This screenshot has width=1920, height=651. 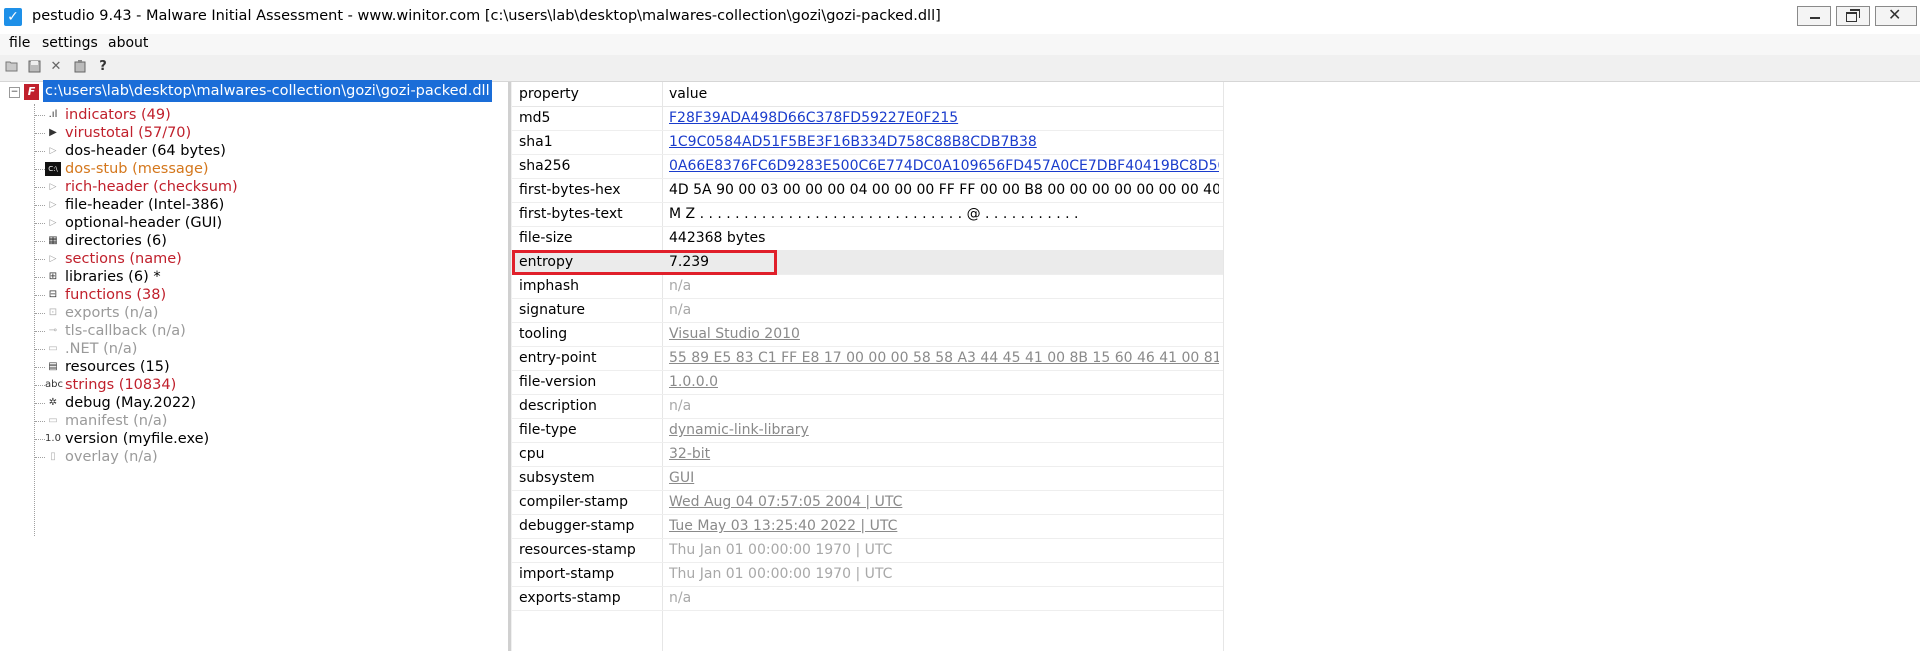 I want to click on table-row: cpu 32-bit, so click(x=867, y=454).